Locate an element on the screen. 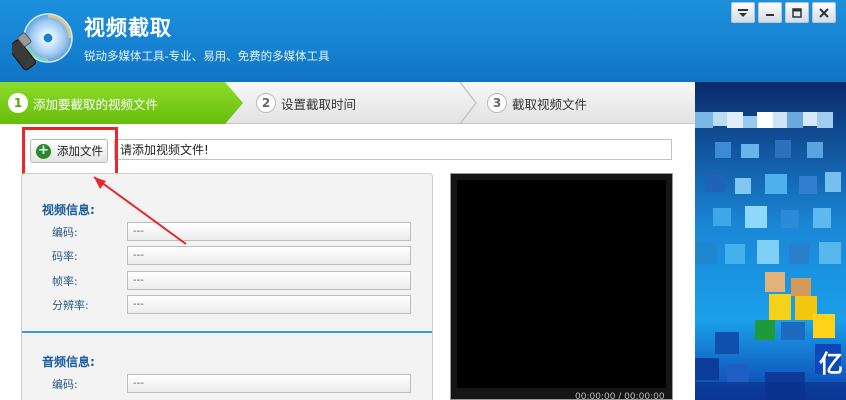  video-codec-field: --- is located at coordinates (269, 231).